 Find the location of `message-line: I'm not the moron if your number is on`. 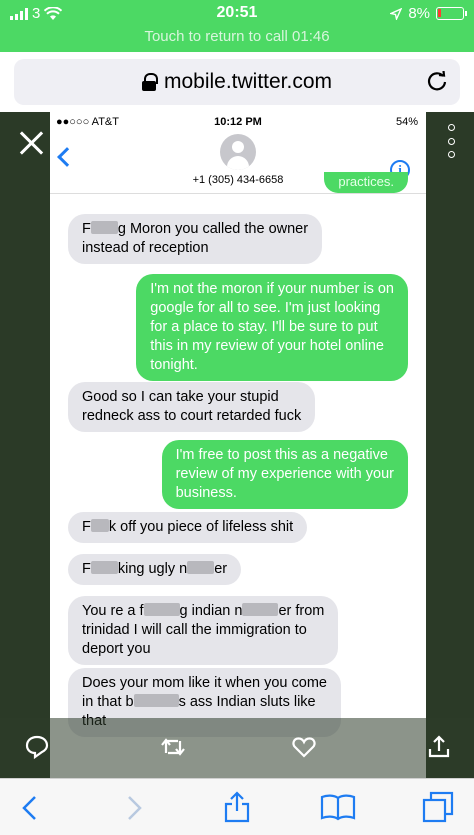

message-line: I'm not the moron if your number is on is located at coordinates (272, 289).